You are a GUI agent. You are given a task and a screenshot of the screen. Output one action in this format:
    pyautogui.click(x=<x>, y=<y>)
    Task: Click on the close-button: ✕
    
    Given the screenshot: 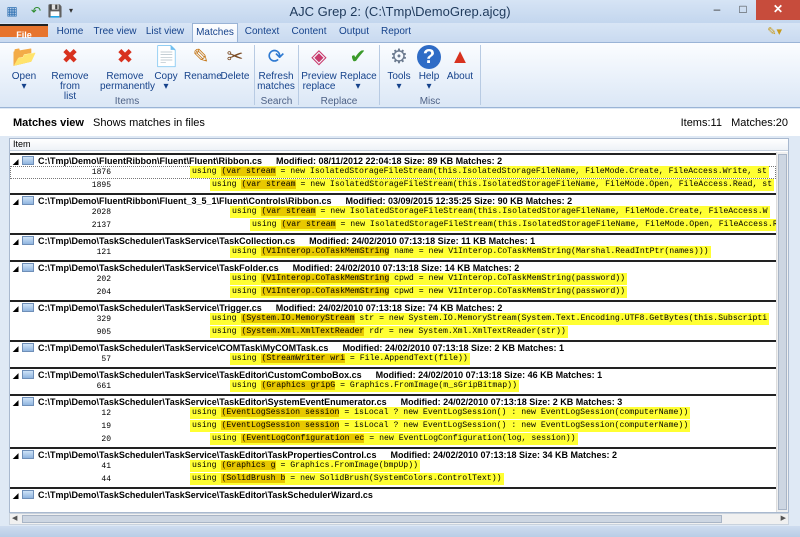 What is the action you would take?
    pyautogui.click(x=778, y=10)
    